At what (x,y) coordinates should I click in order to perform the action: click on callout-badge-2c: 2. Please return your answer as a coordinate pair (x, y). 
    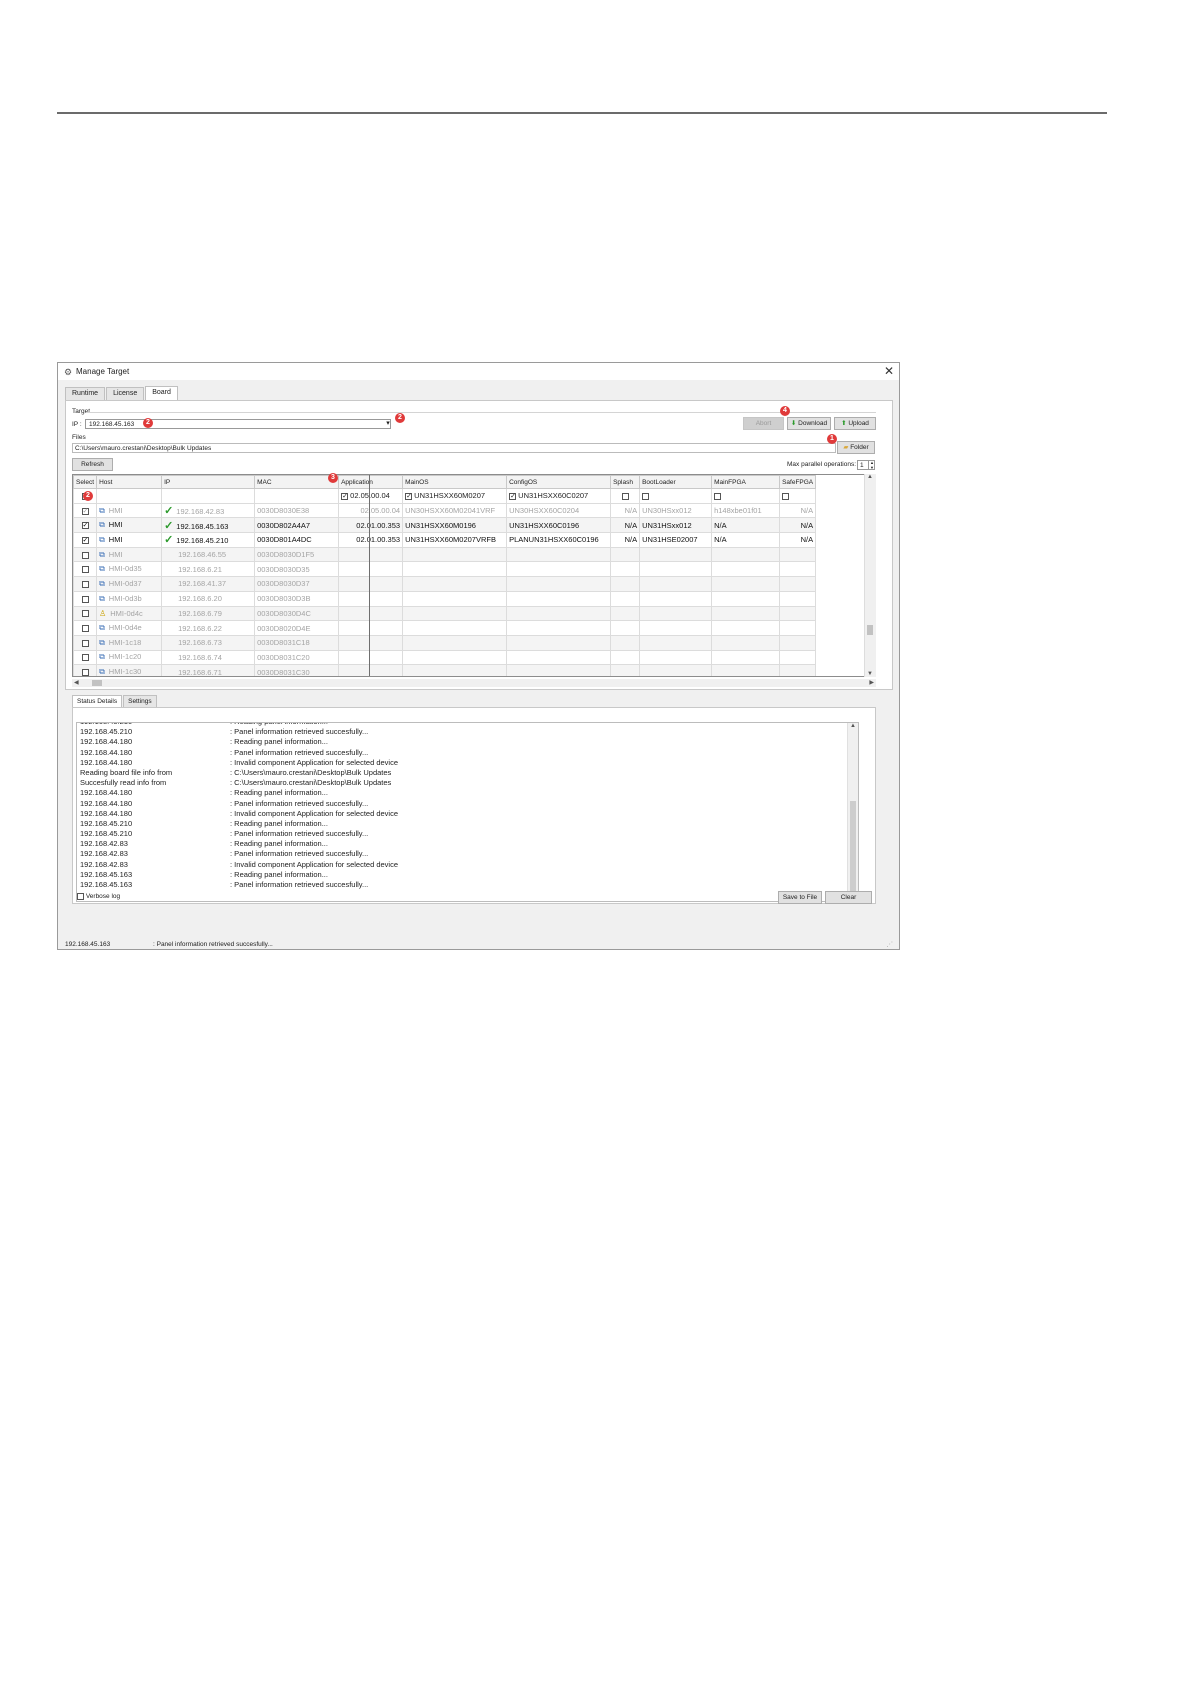
    Looking at the image, I should click on (88, 496).